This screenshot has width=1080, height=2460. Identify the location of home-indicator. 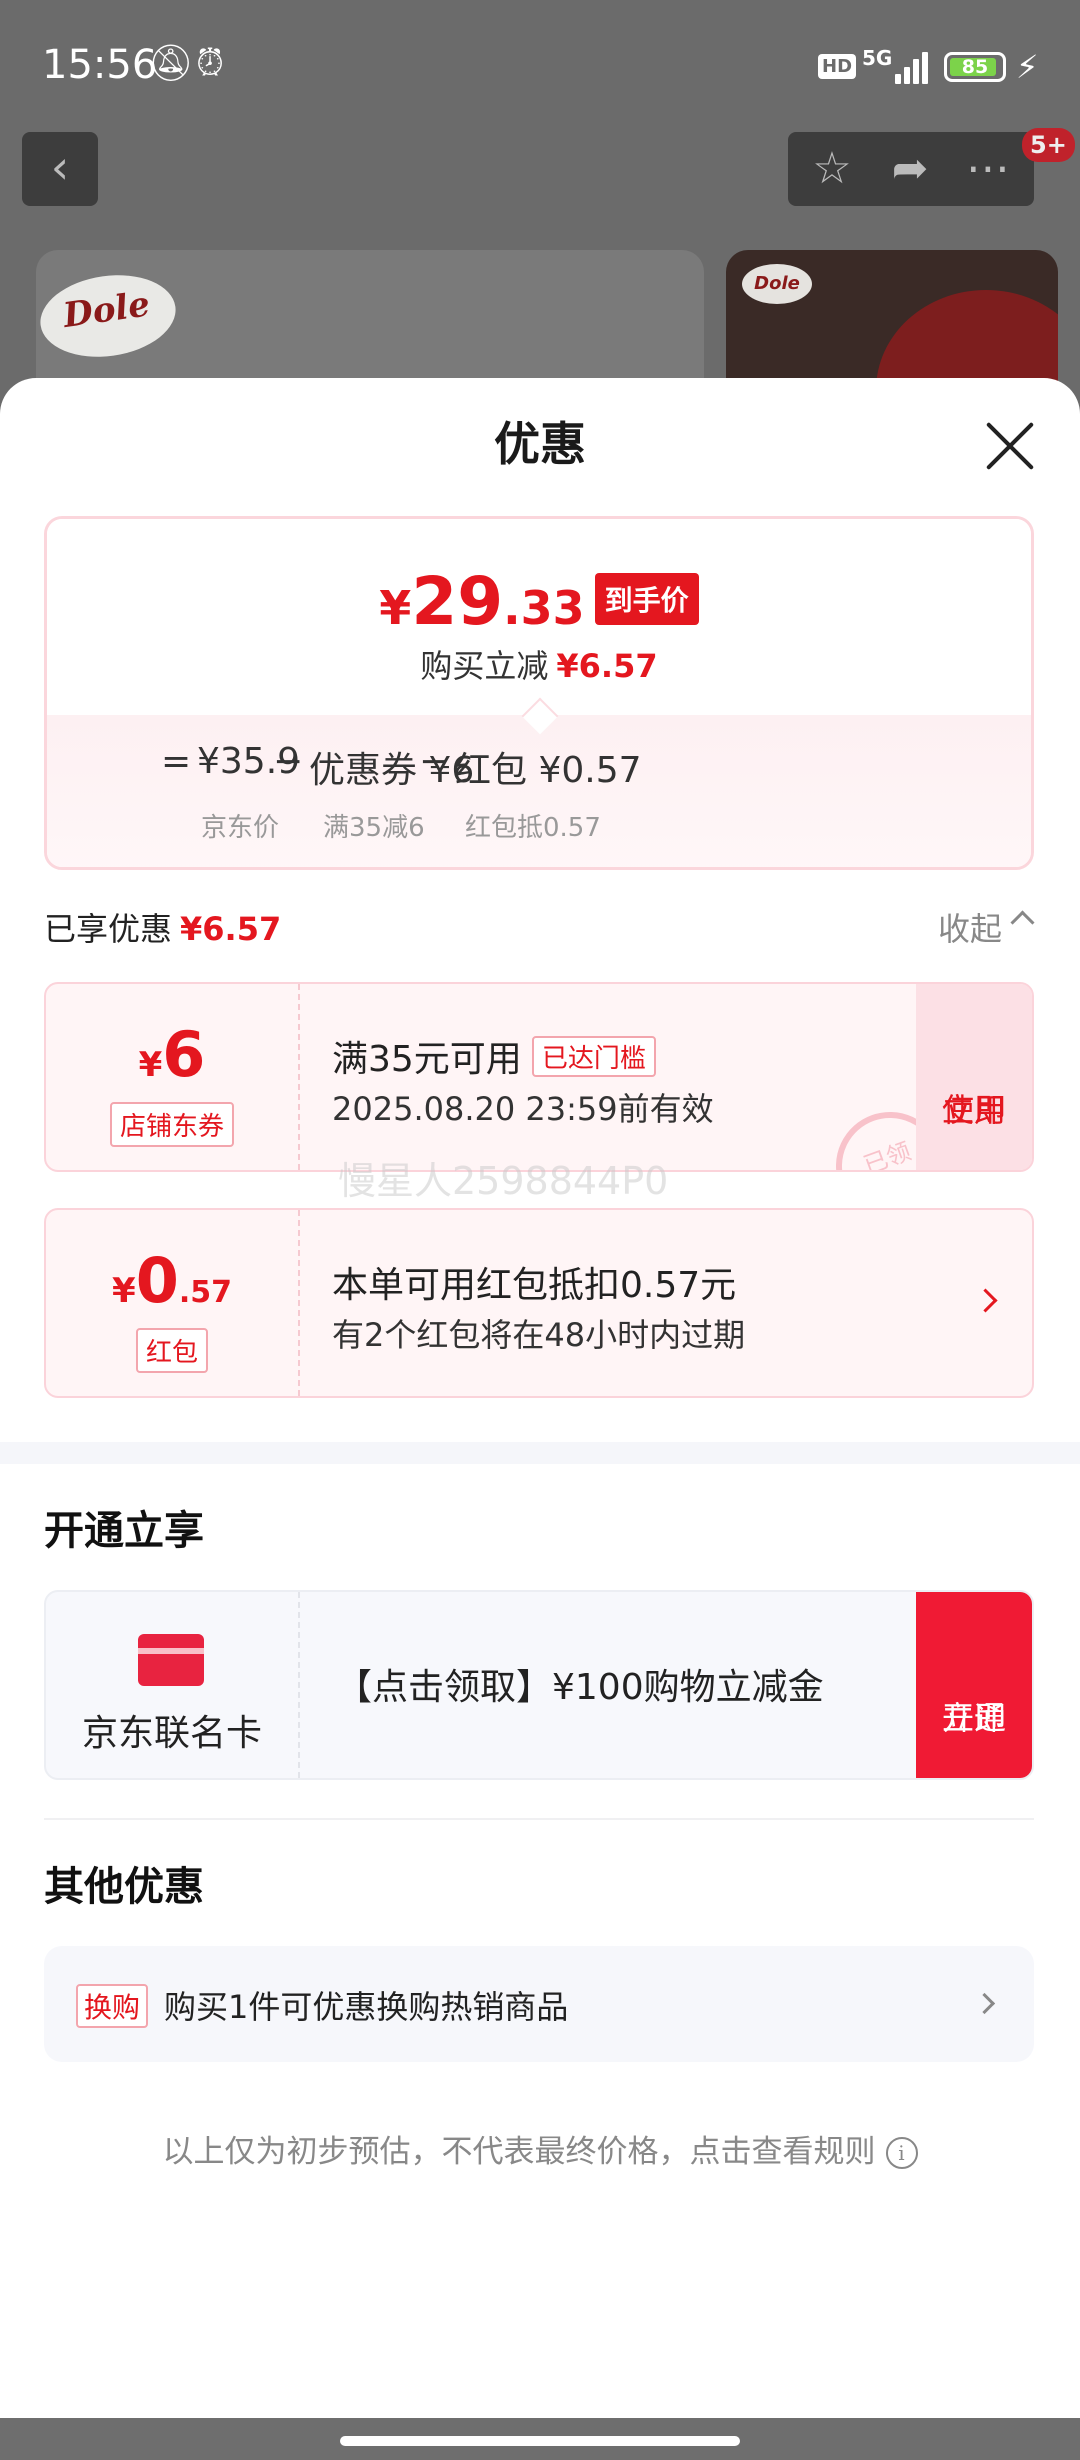
(540, 2441).